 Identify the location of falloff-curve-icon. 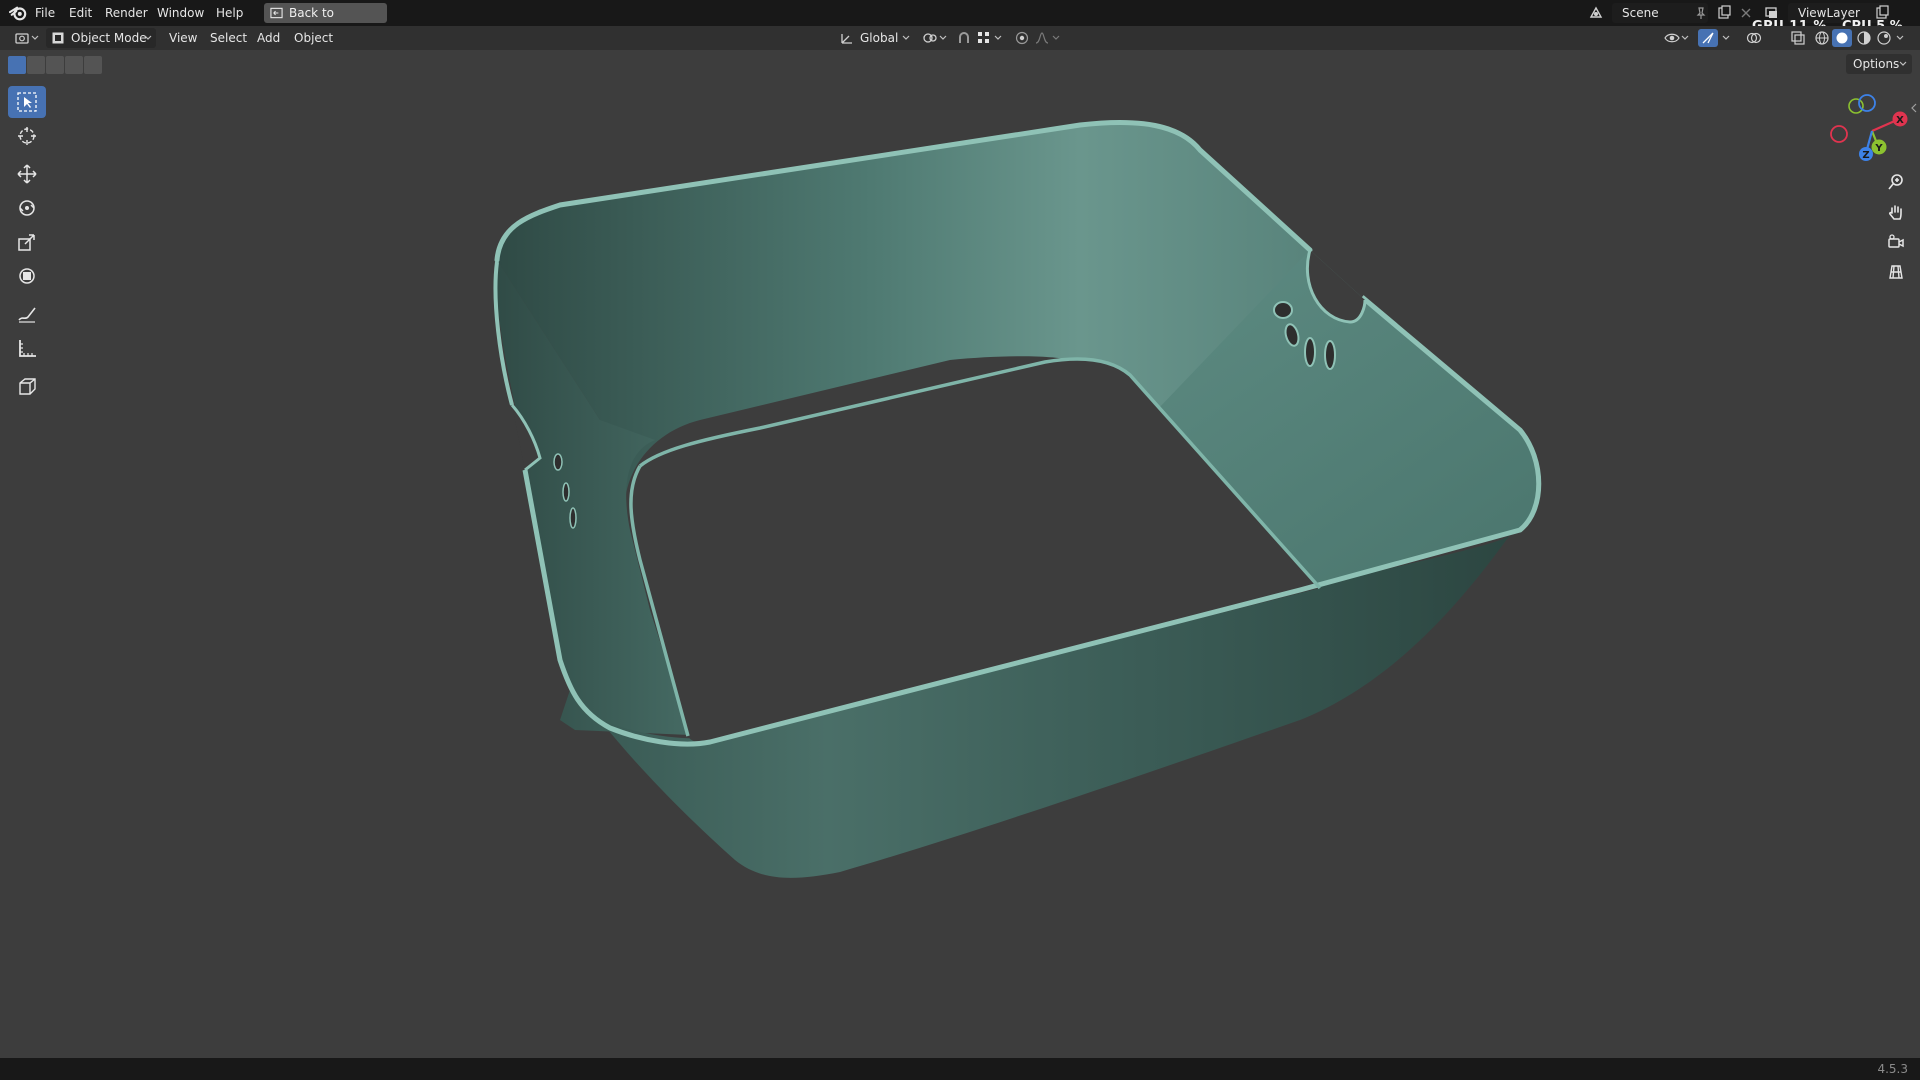
(1042, 38).